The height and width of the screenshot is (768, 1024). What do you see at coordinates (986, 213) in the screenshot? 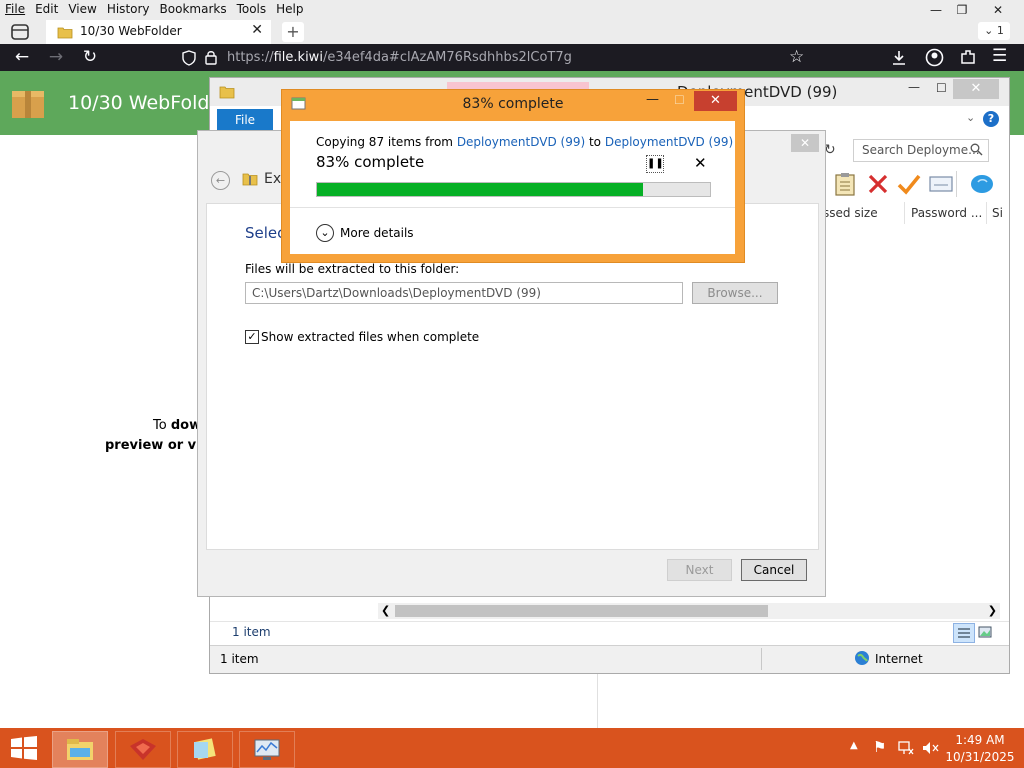
I see `column-divider` at bounding box center [986, 213].